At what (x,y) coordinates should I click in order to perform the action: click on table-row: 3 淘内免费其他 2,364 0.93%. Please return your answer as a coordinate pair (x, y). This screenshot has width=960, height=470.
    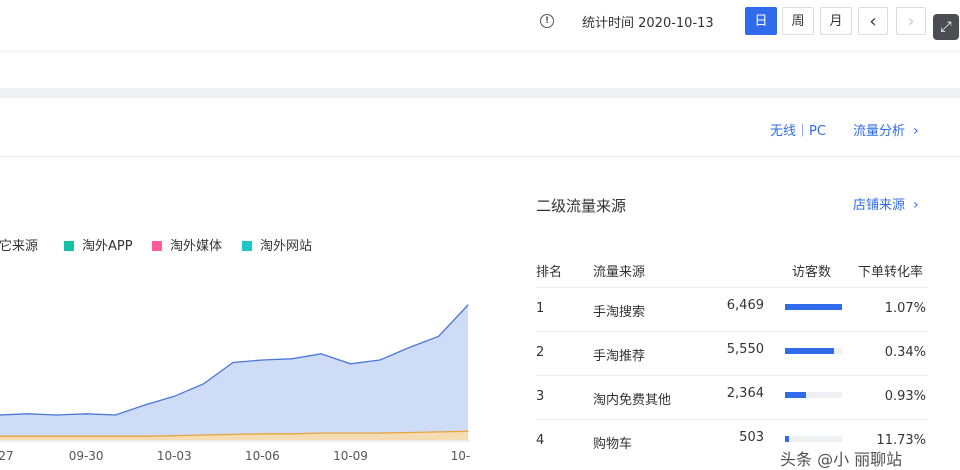
    Looking at the image, I should click on (732, 397).